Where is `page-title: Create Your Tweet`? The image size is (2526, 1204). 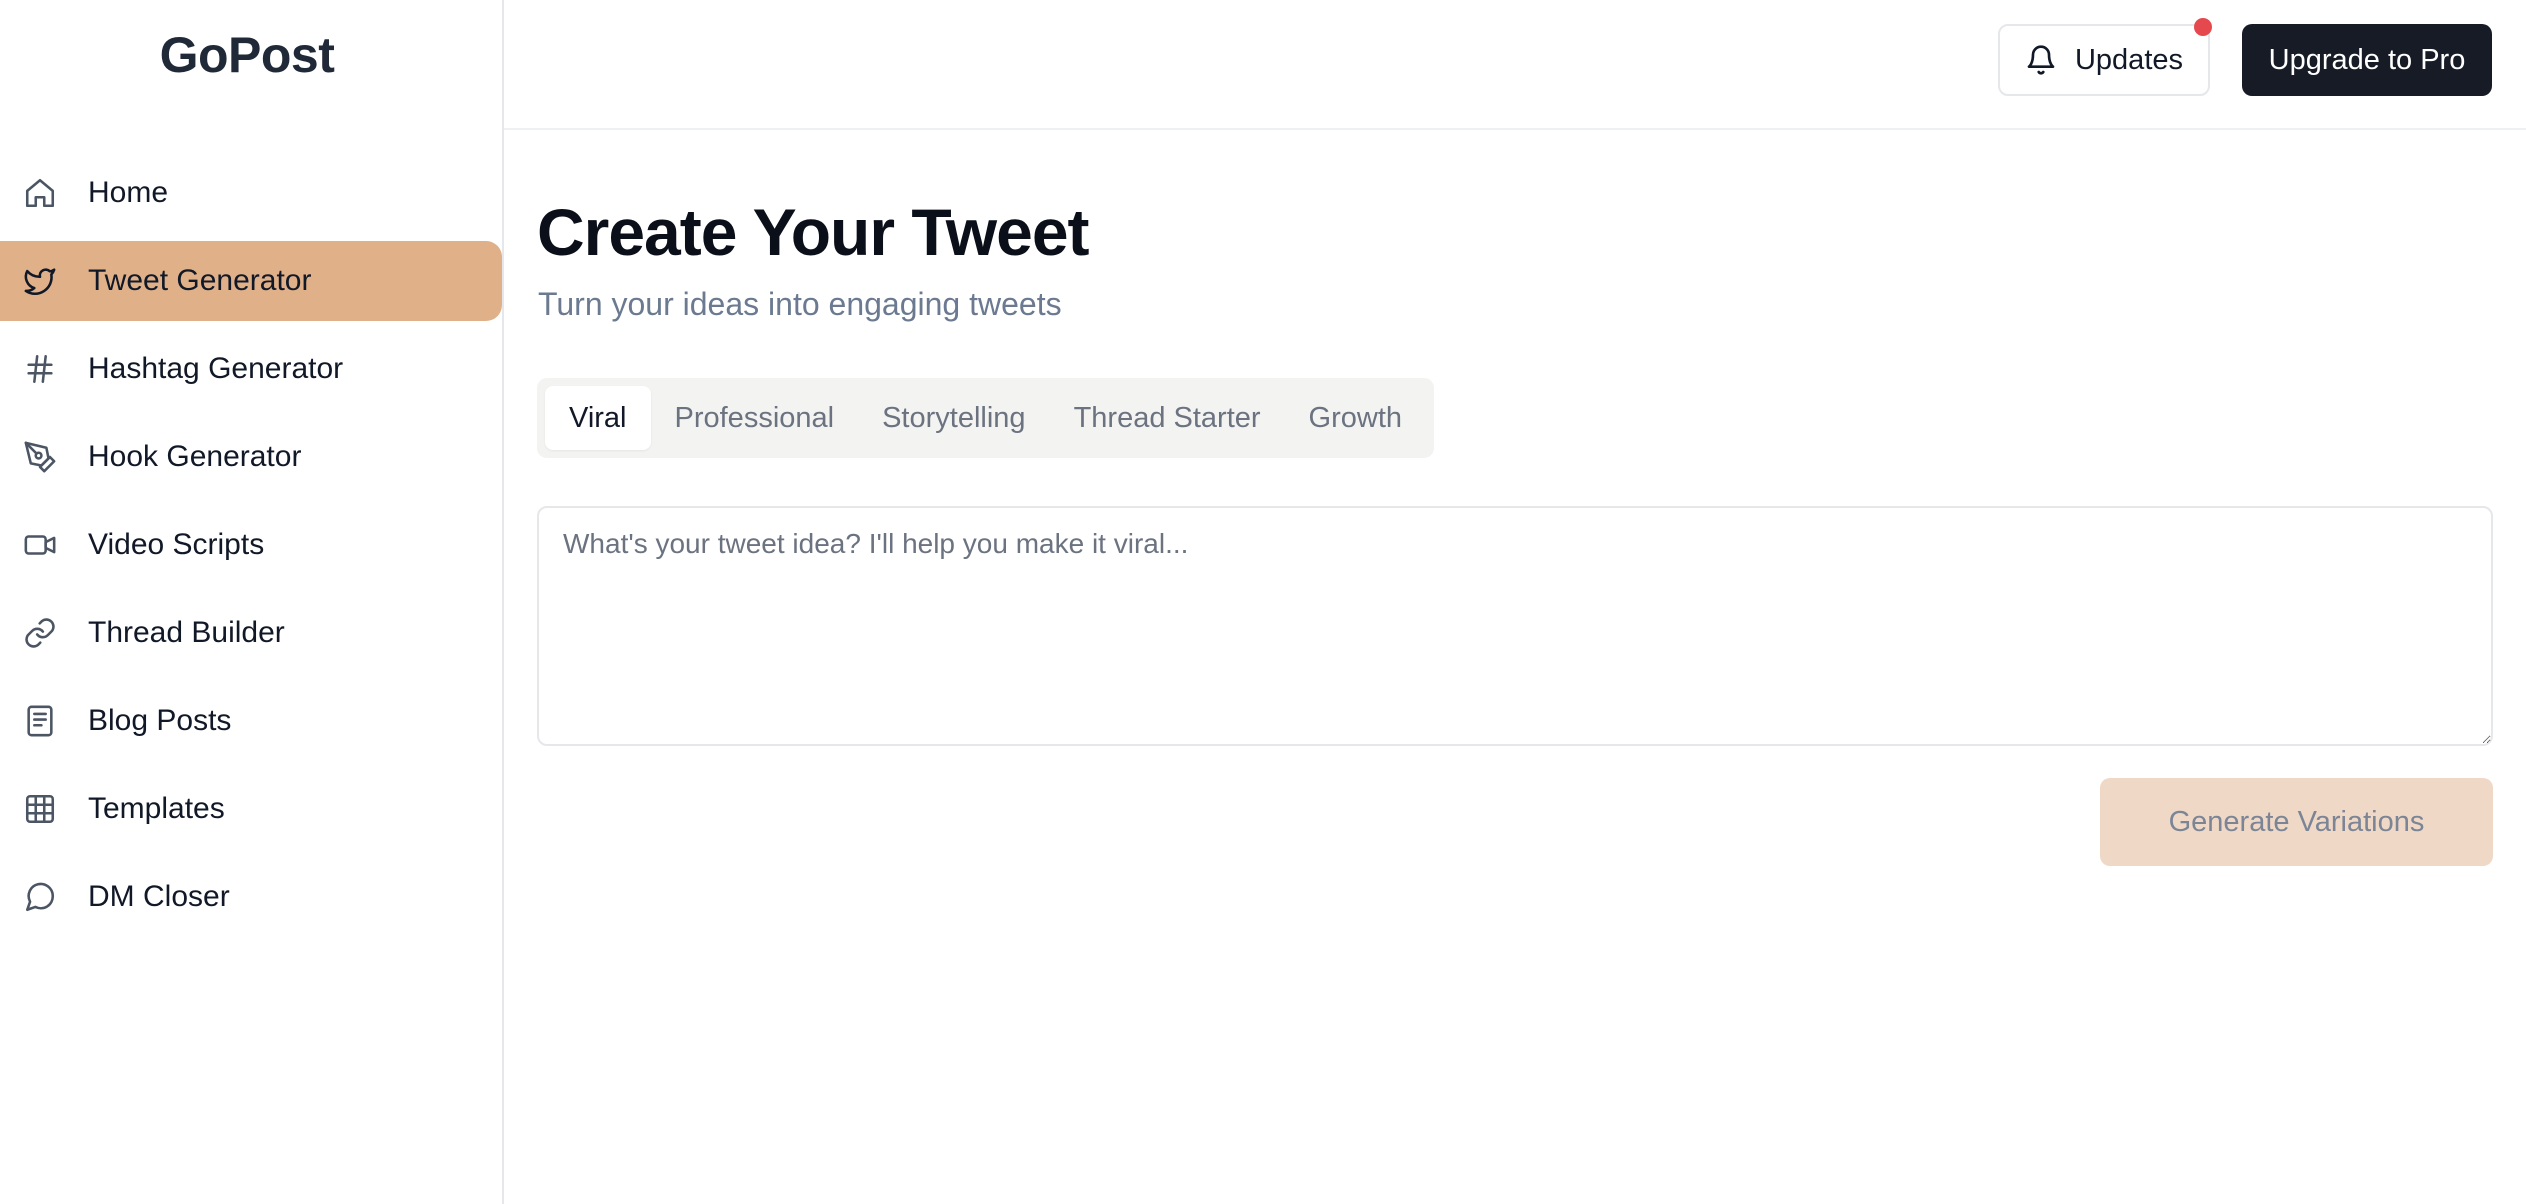
page-title: Create Your Tweet is located at coordinates (813, 232).